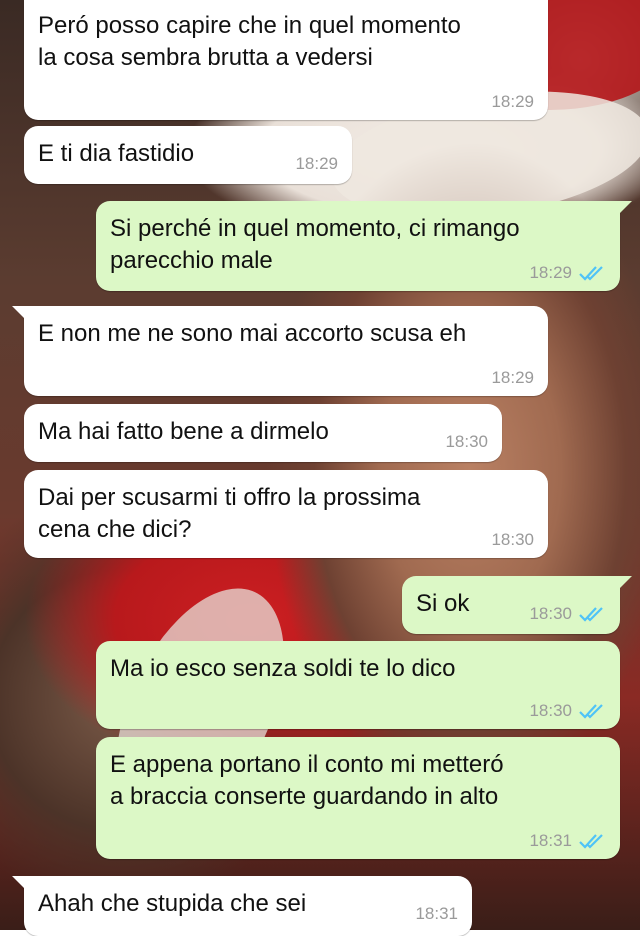 This screenshot has width=640, height=936. What do you see at coordinates (517, 605) in the screenshot?
I see `message-bubble-outgoing: Si ok 18:30` at bounding box center [517, 605].